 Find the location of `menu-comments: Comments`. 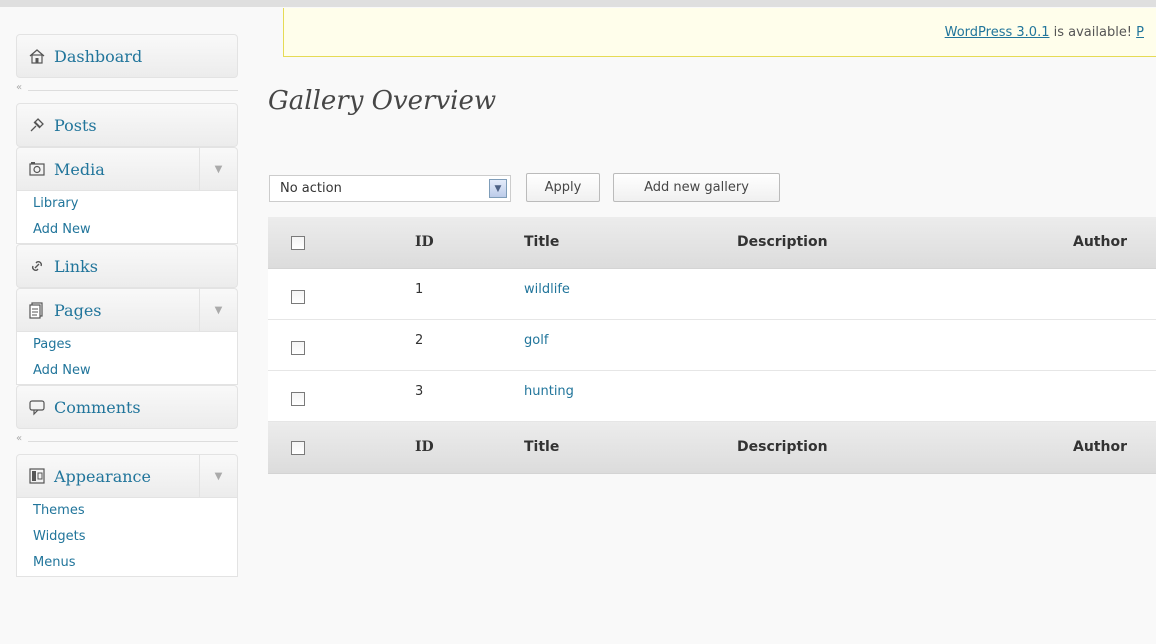

menu-comments: Comments is located at coordinates (127, 407).